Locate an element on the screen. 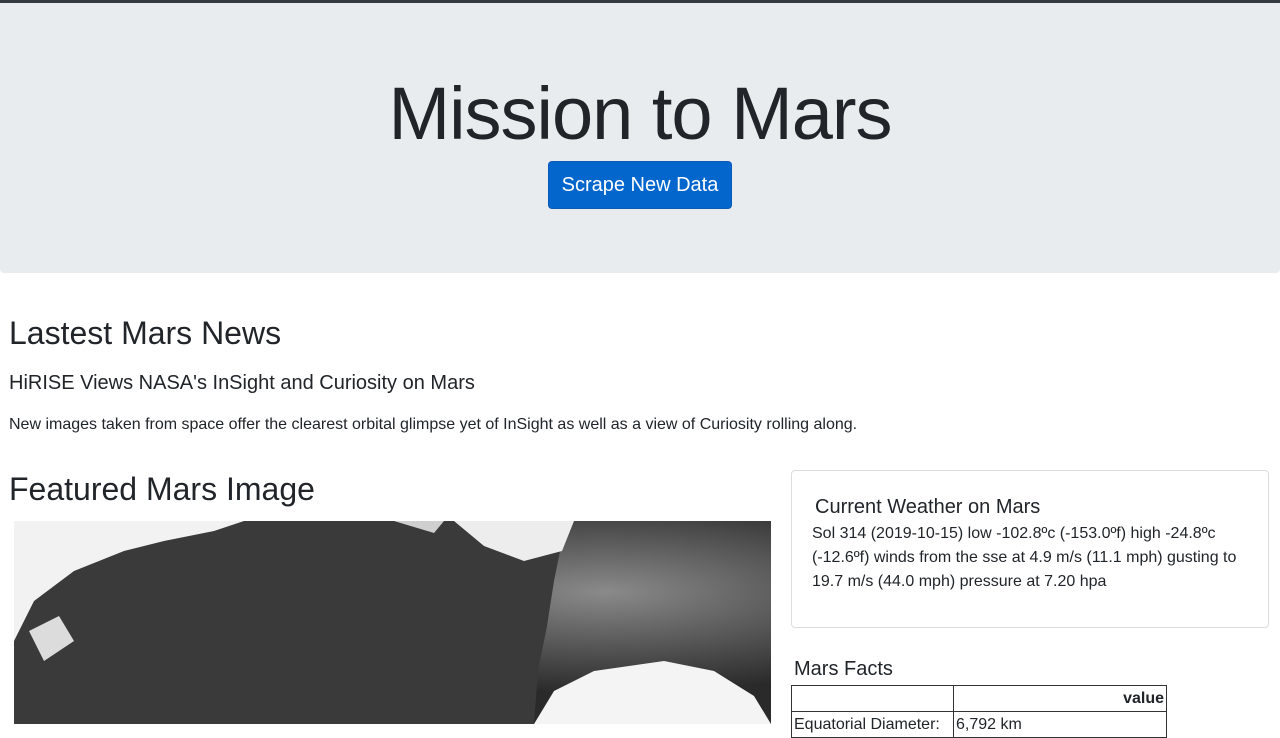  table-header-cell is located at coordinates (872, 698).